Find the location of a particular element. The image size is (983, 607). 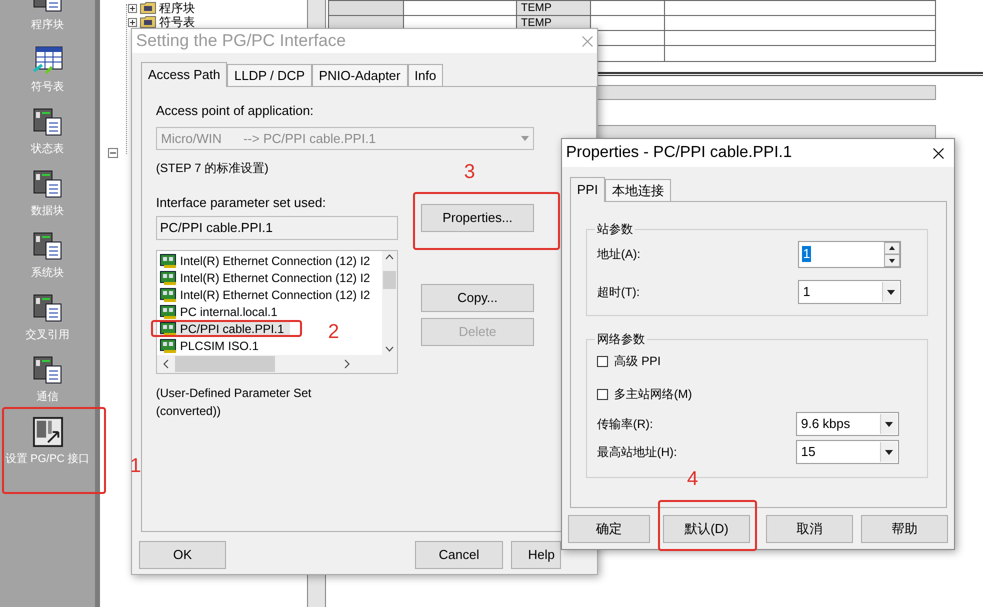

tree-item: 程序块 is located at coordinates (177, 8).